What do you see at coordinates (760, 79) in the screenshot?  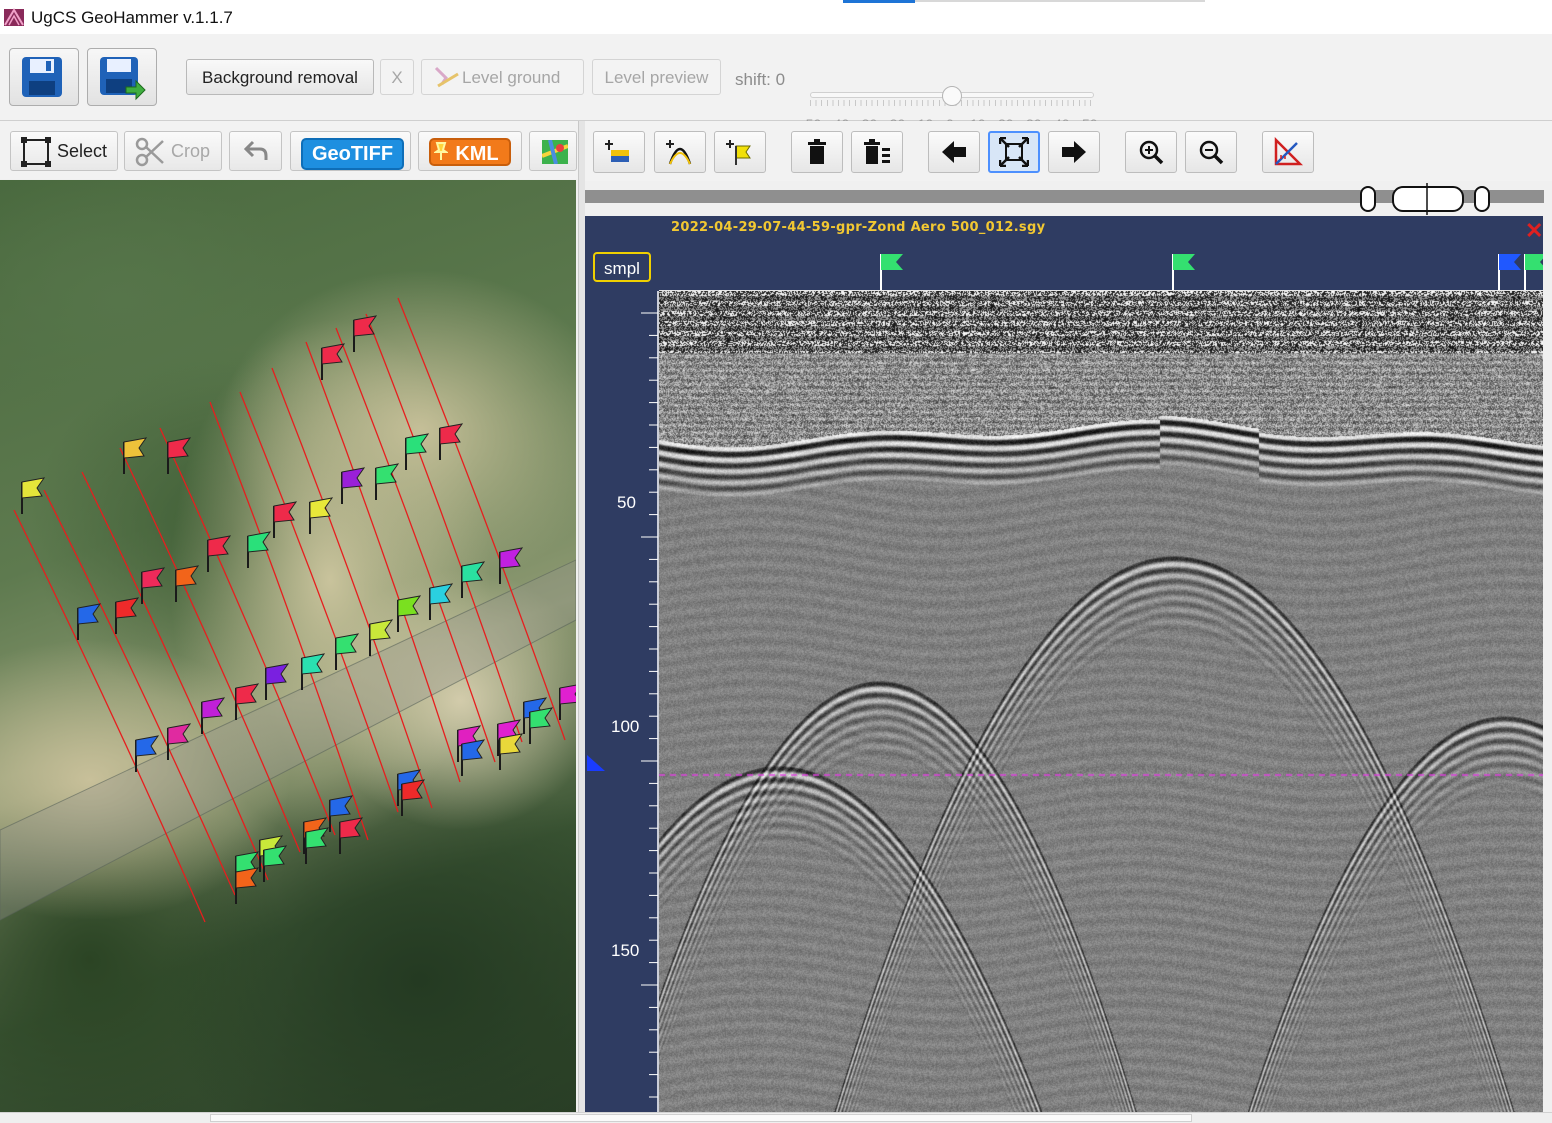 I see `shift-label: shift: 0` at bounding box center [760, 79].